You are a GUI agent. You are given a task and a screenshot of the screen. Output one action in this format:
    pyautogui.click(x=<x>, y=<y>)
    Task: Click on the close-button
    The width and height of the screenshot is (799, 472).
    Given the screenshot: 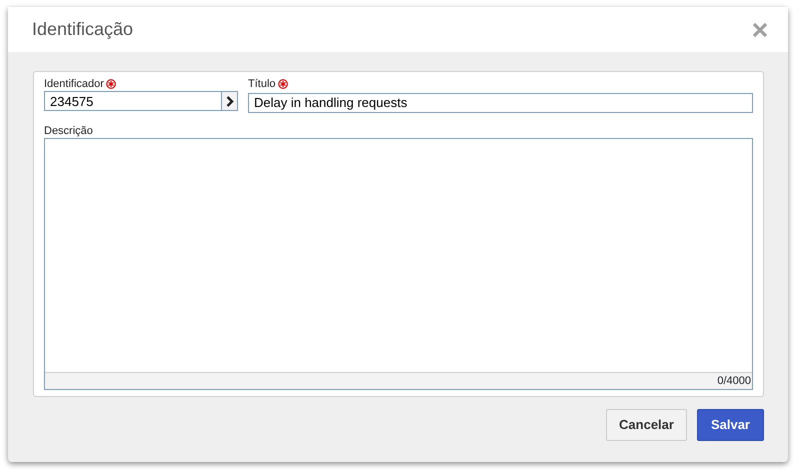 What is the action you would take?
    pyautogui.click(x=760, y=30)
    